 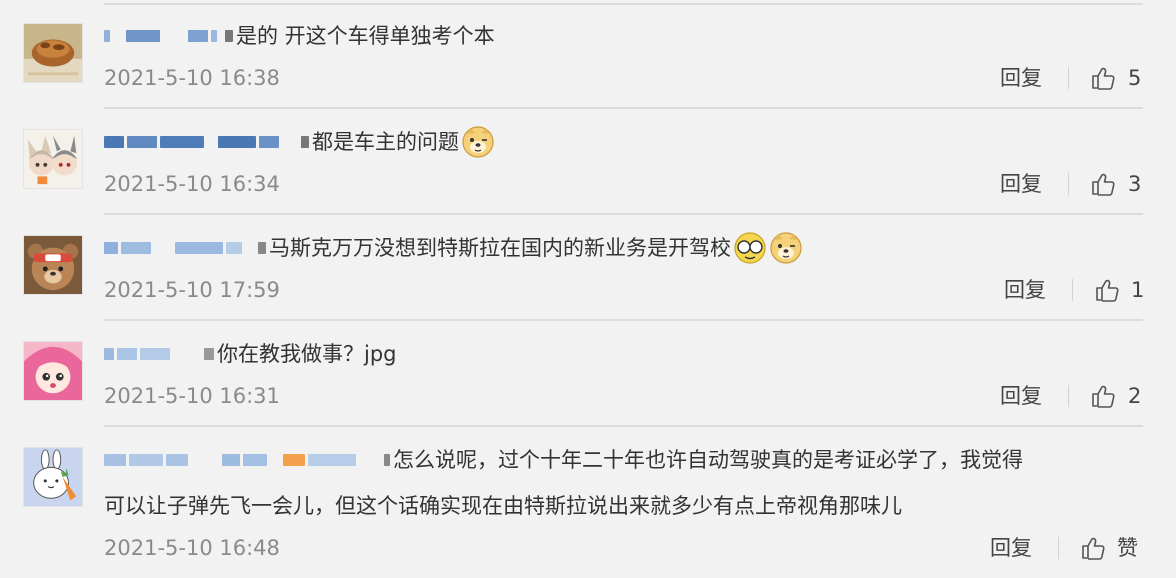 What do you see at coordinates (1135, 184) in the screenshot?
I see `like-count: 3` at bounding box center [1135, 184].